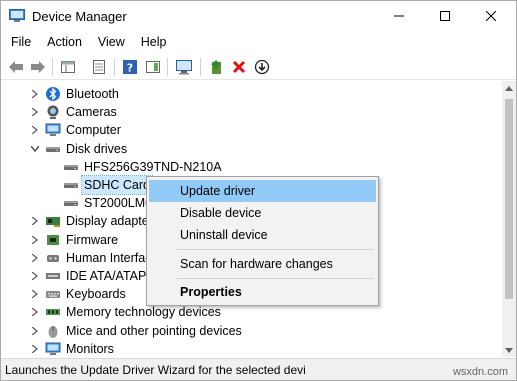 The image size is (517, 381). Describe the element at coordinates (20, 42) in the screenshot. I see `menu-file: File` at that location.